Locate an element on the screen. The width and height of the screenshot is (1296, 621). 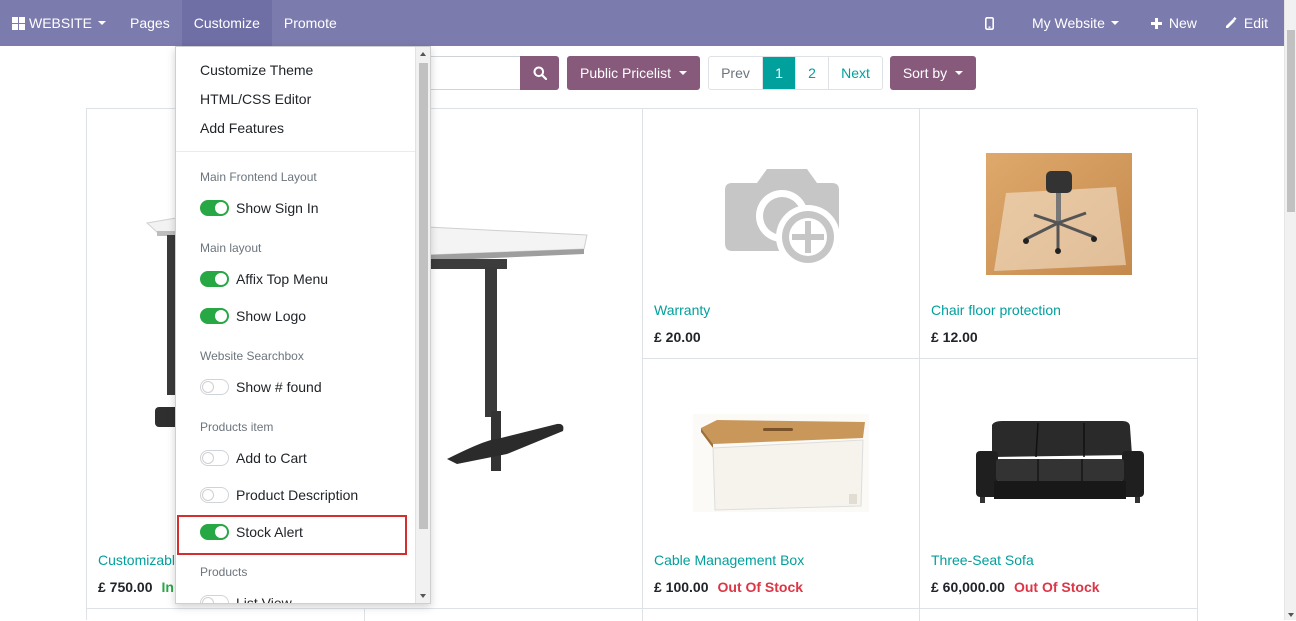
product-price: £ 60,000.00 Out Of Stock is located at coordinates (1015, 587).